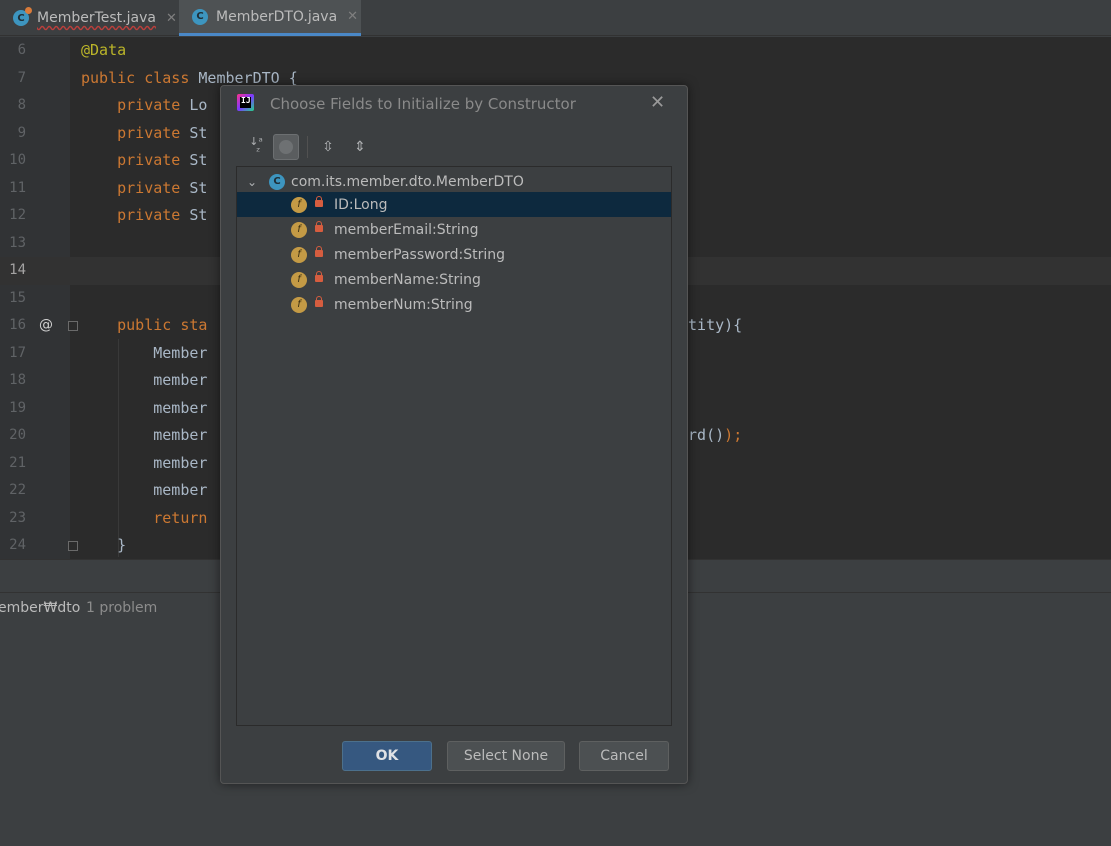  I want to click on sort-alphabetically-icon: ↓ᵃ ᶻ, so click(256, 147).